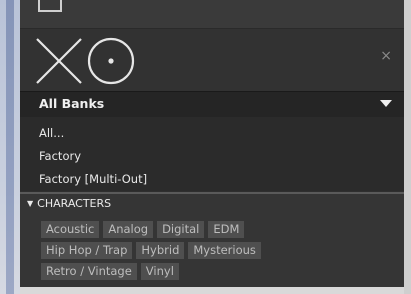 The image size is (411, 294). I want to click on tag-mysterious: Mysterious, so click(224, 250).